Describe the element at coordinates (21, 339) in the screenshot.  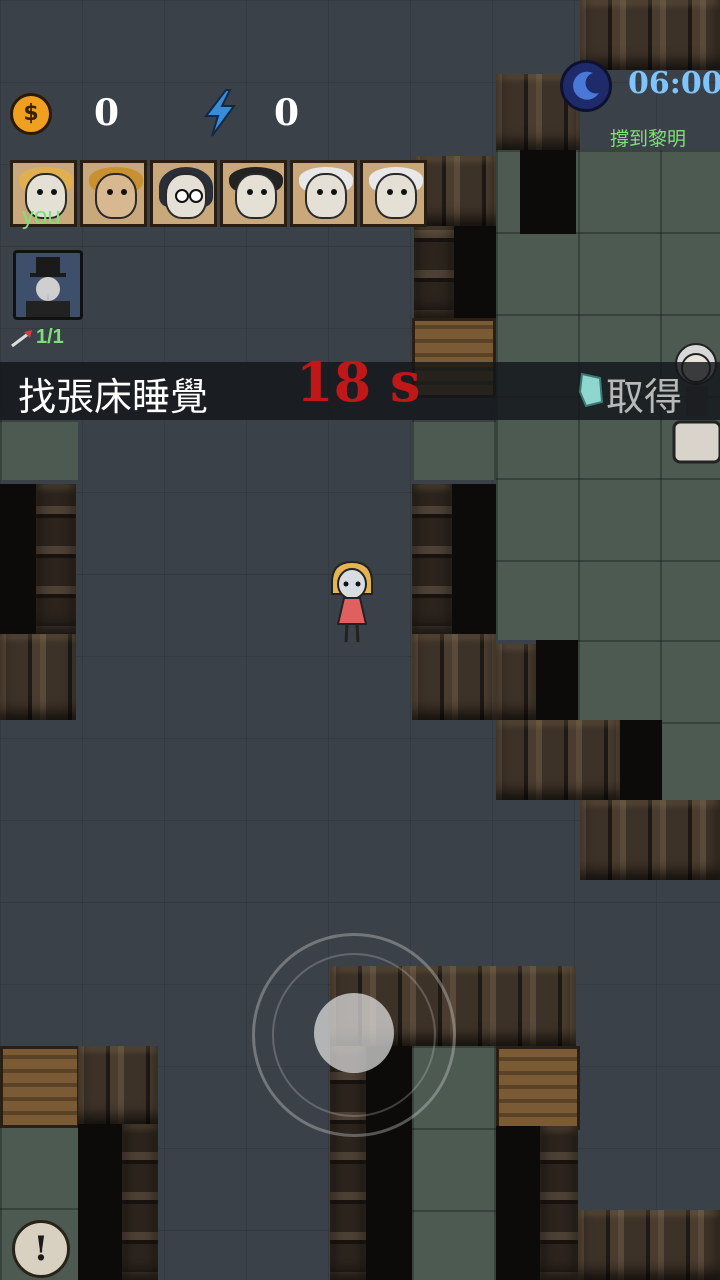
I see `arrow-icon` at that location.